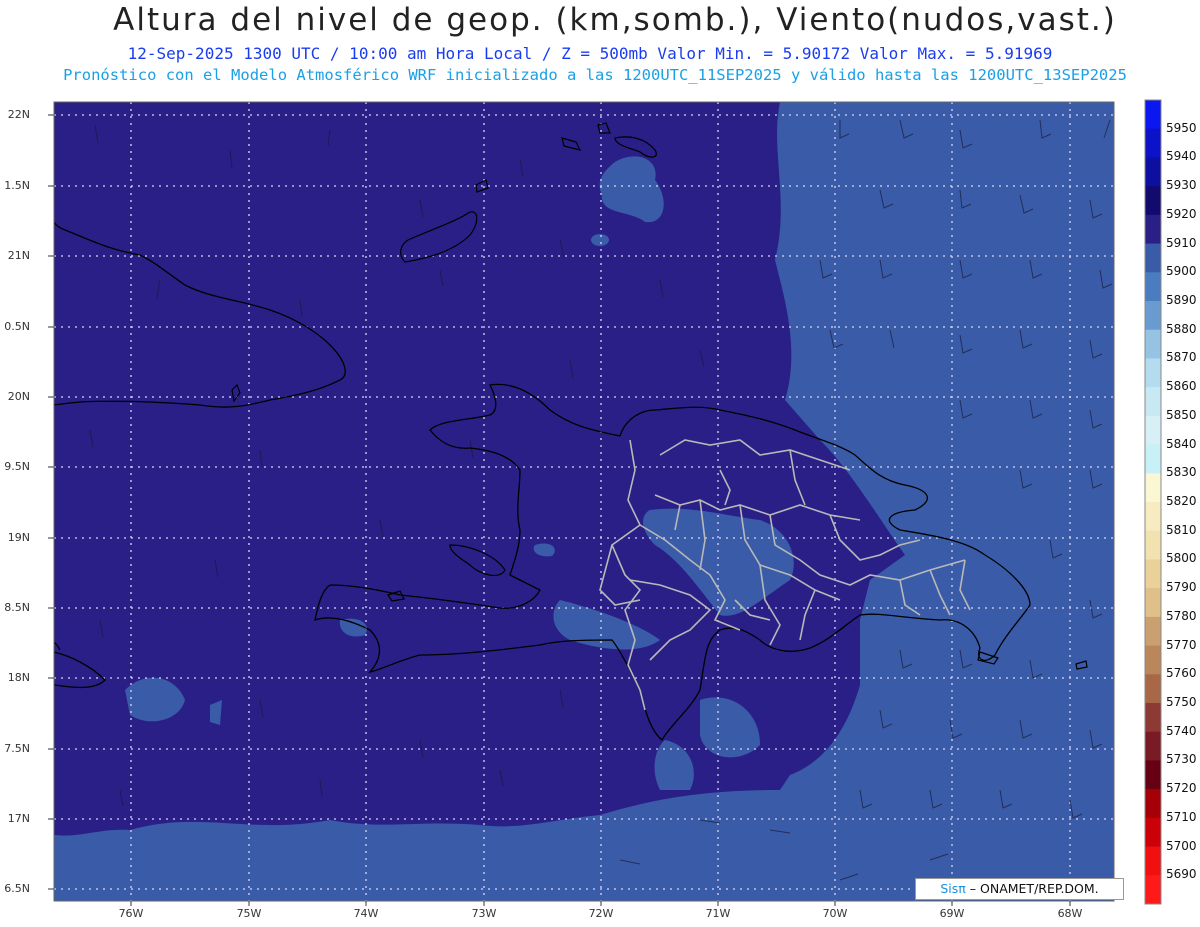 This screenshot has width=1200, height=927. I want to click on lat-label: 17N, so click(18, 818).